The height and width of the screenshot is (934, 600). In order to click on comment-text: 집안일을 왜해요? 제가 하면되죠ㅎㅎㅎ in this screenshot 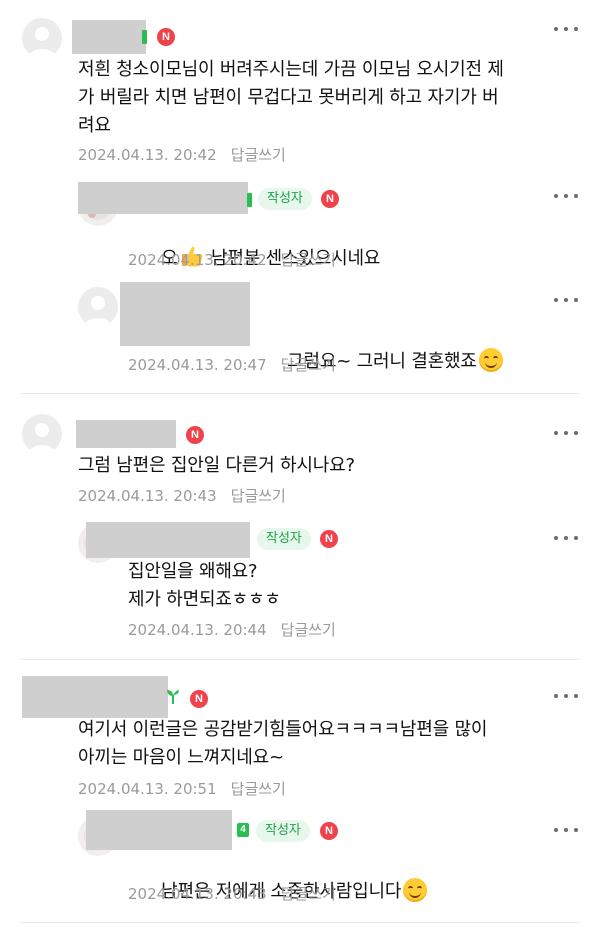, I will do `click(204, 585)`.